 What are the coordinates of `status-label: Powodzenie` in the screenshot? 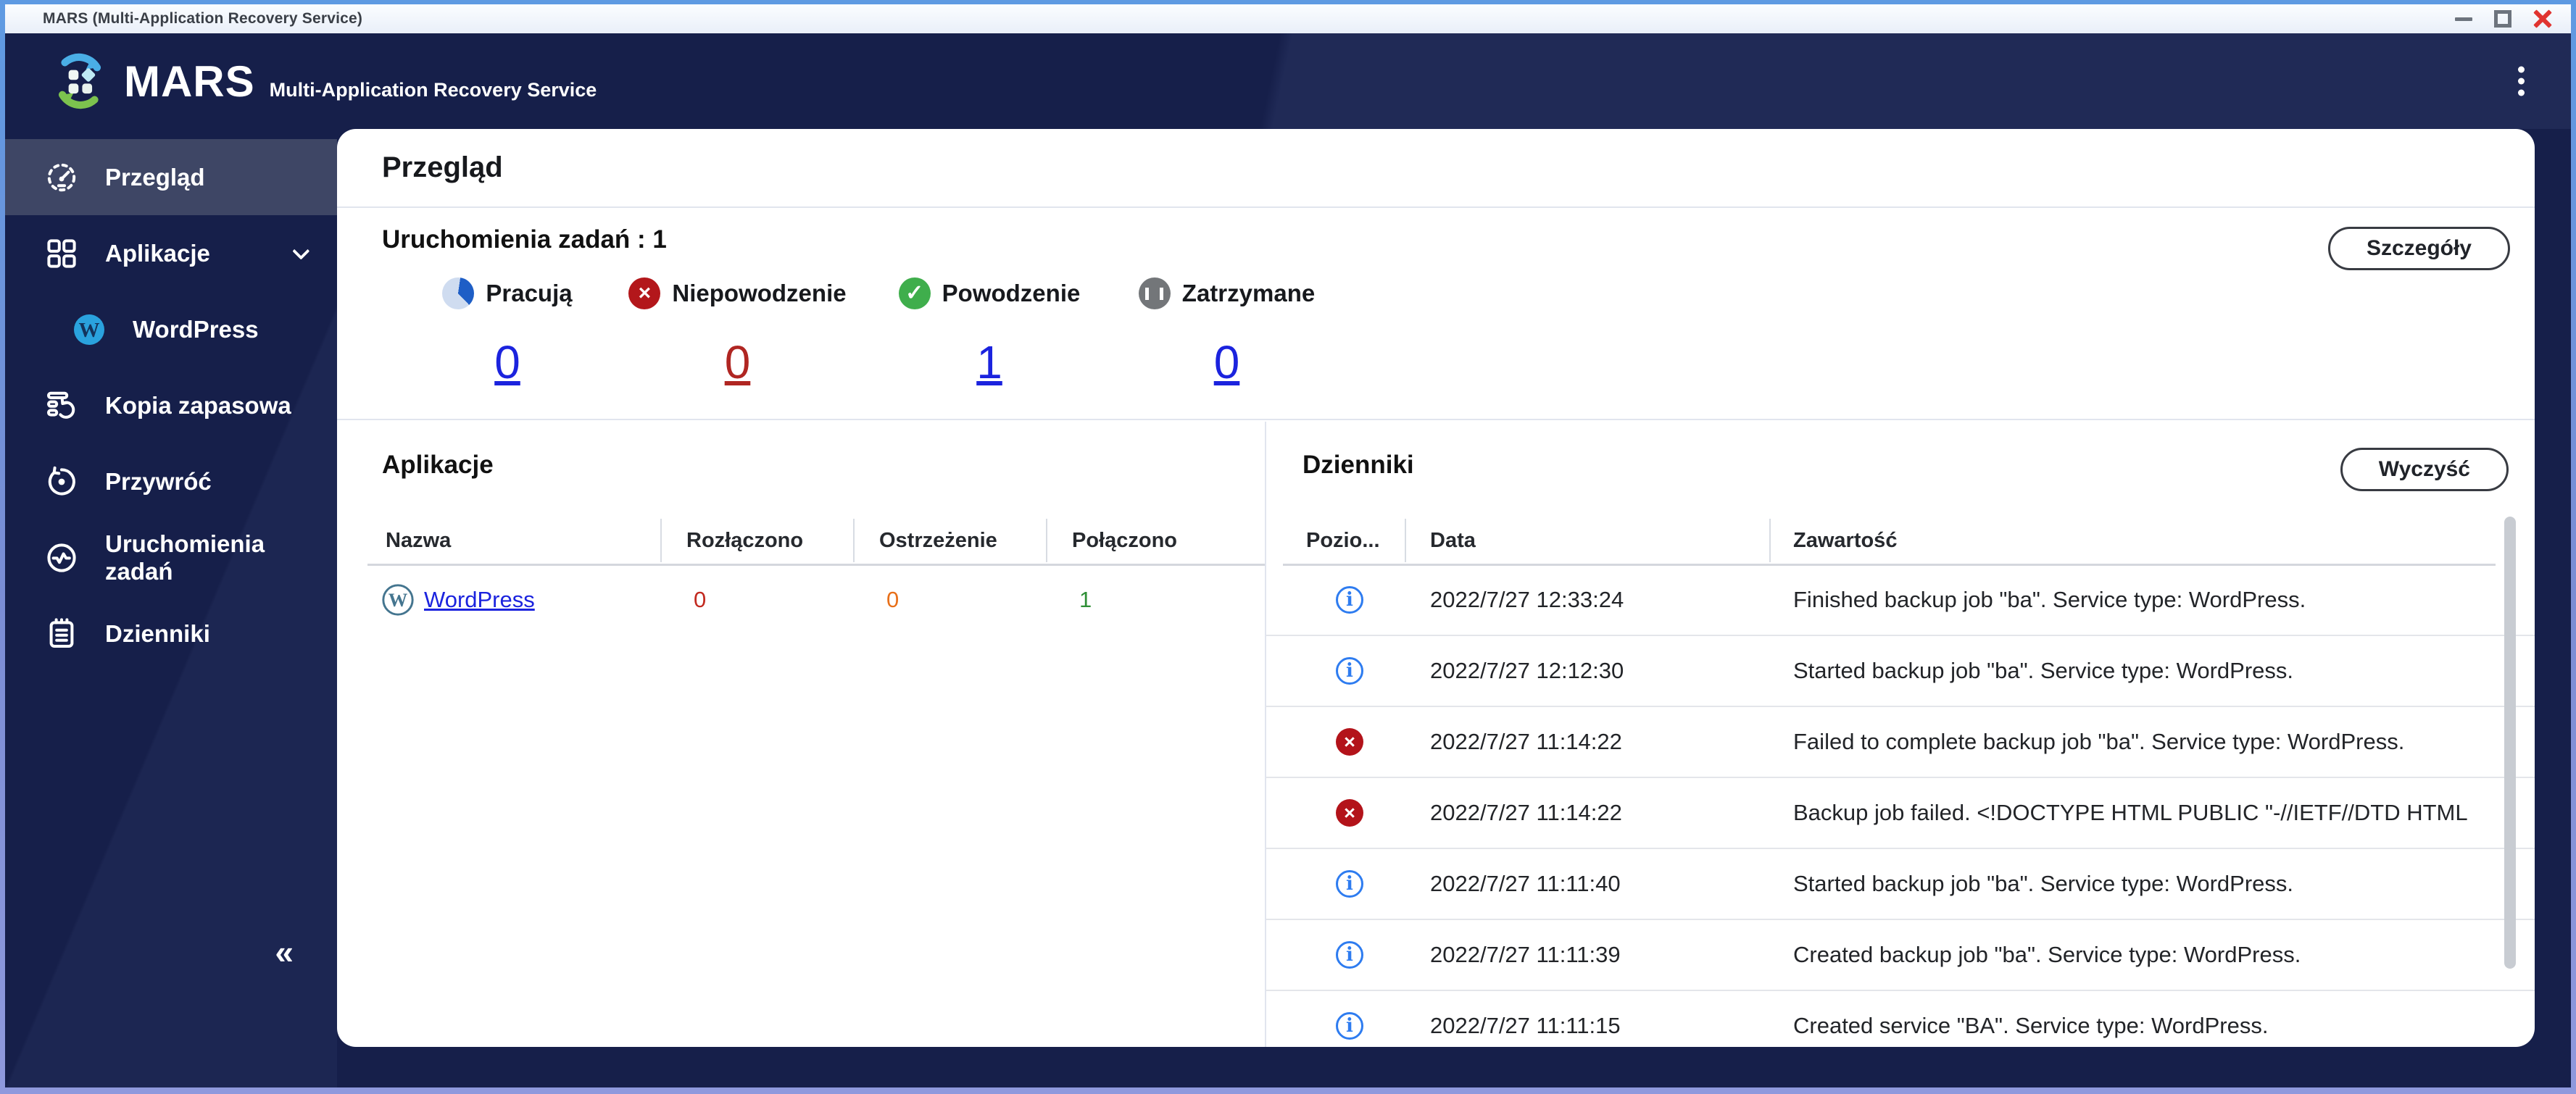 It's located at (1011, 293).